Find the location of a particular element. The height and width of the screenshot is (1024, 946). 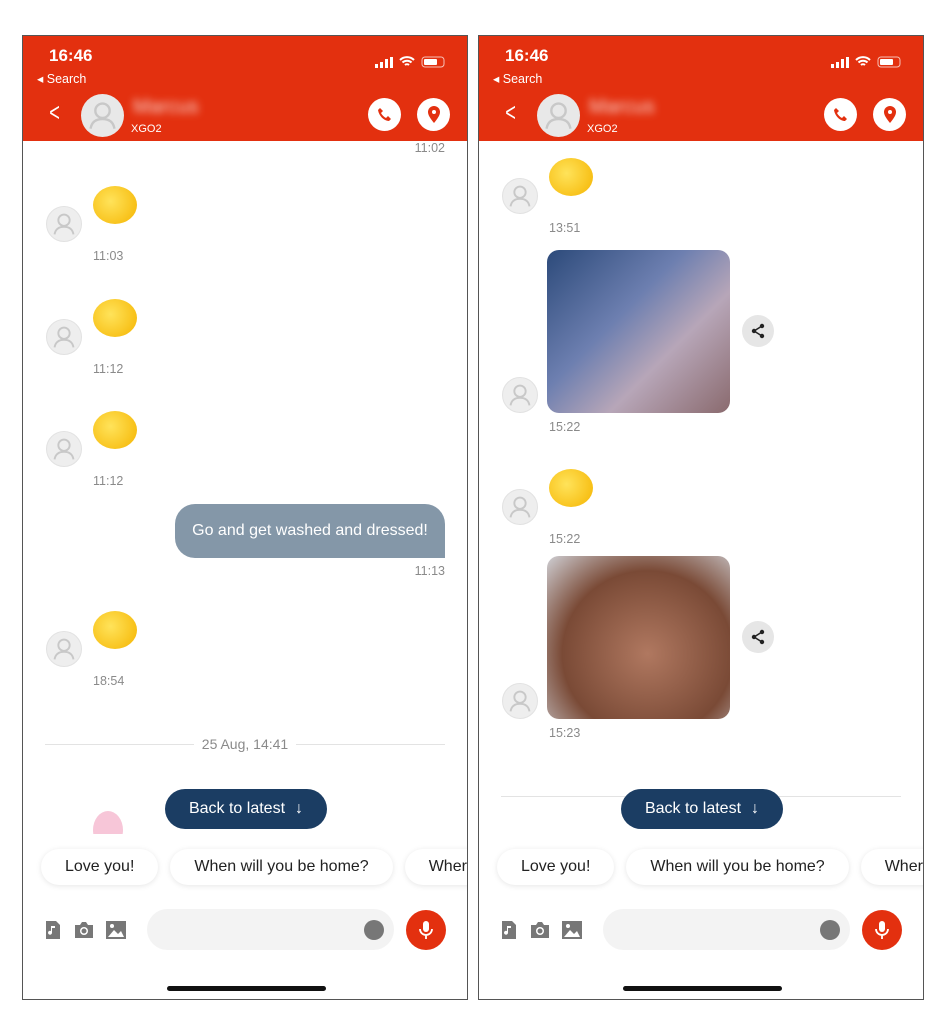

message-time: 13:51 is located at coordinates (565, 228).